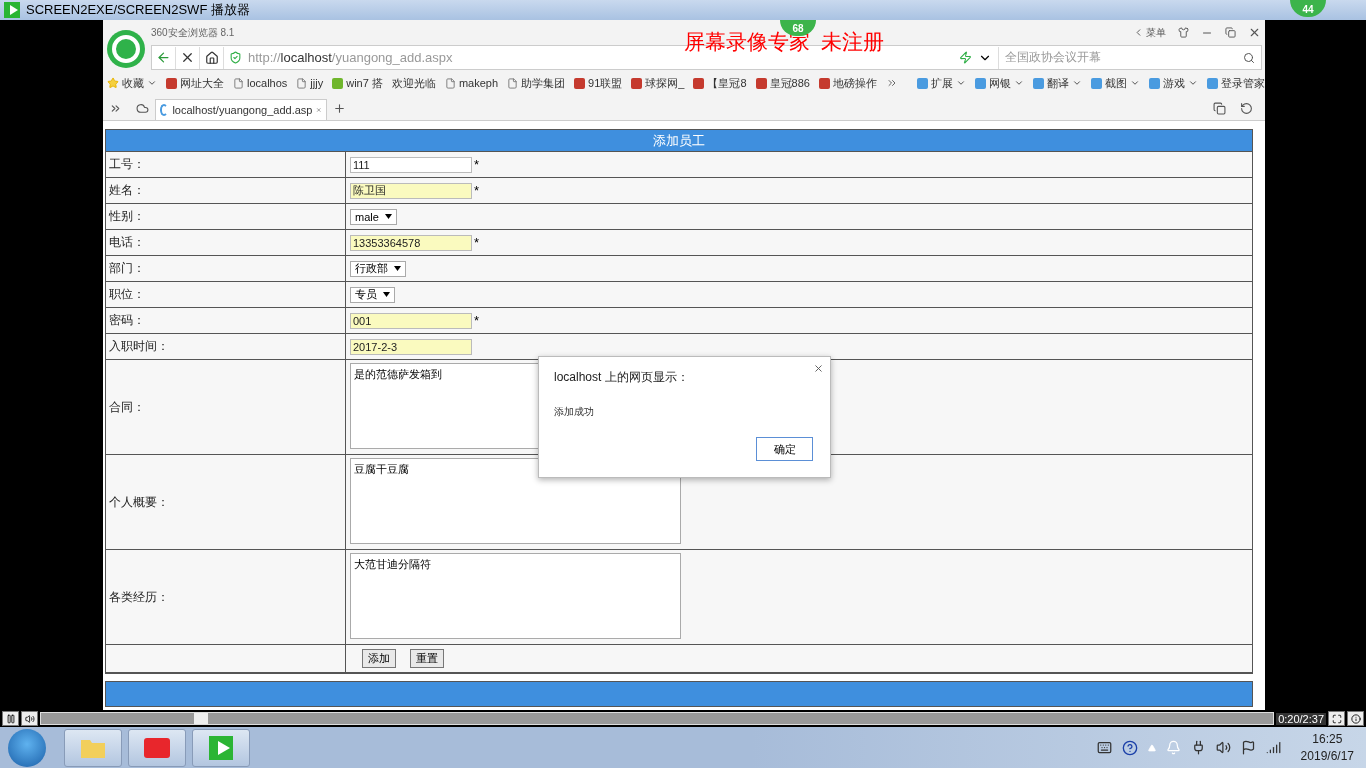 This screenshot has height=768, width=1366. I want to click on toolbar-button: 登录管家, so click(1236, 83).